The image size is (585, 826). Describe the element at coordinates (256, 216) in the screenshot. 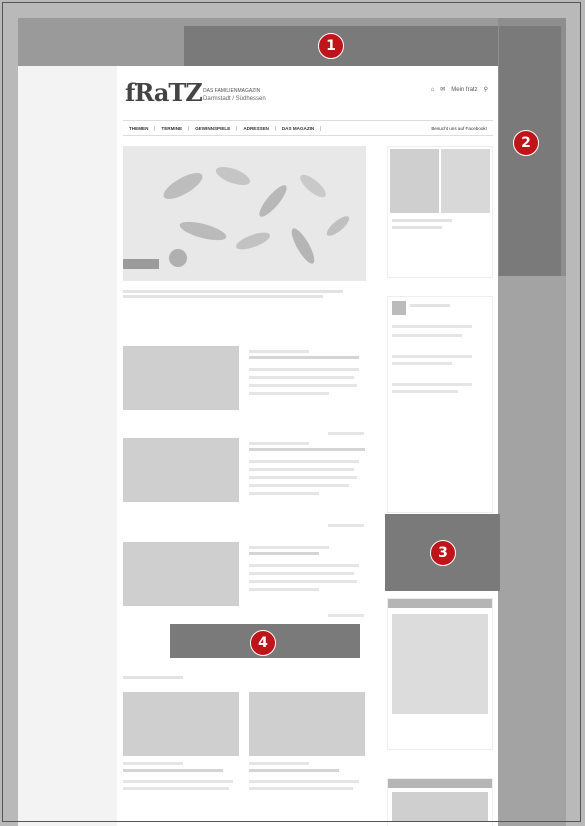

I see `hero-vegetables-illustration` at that location.